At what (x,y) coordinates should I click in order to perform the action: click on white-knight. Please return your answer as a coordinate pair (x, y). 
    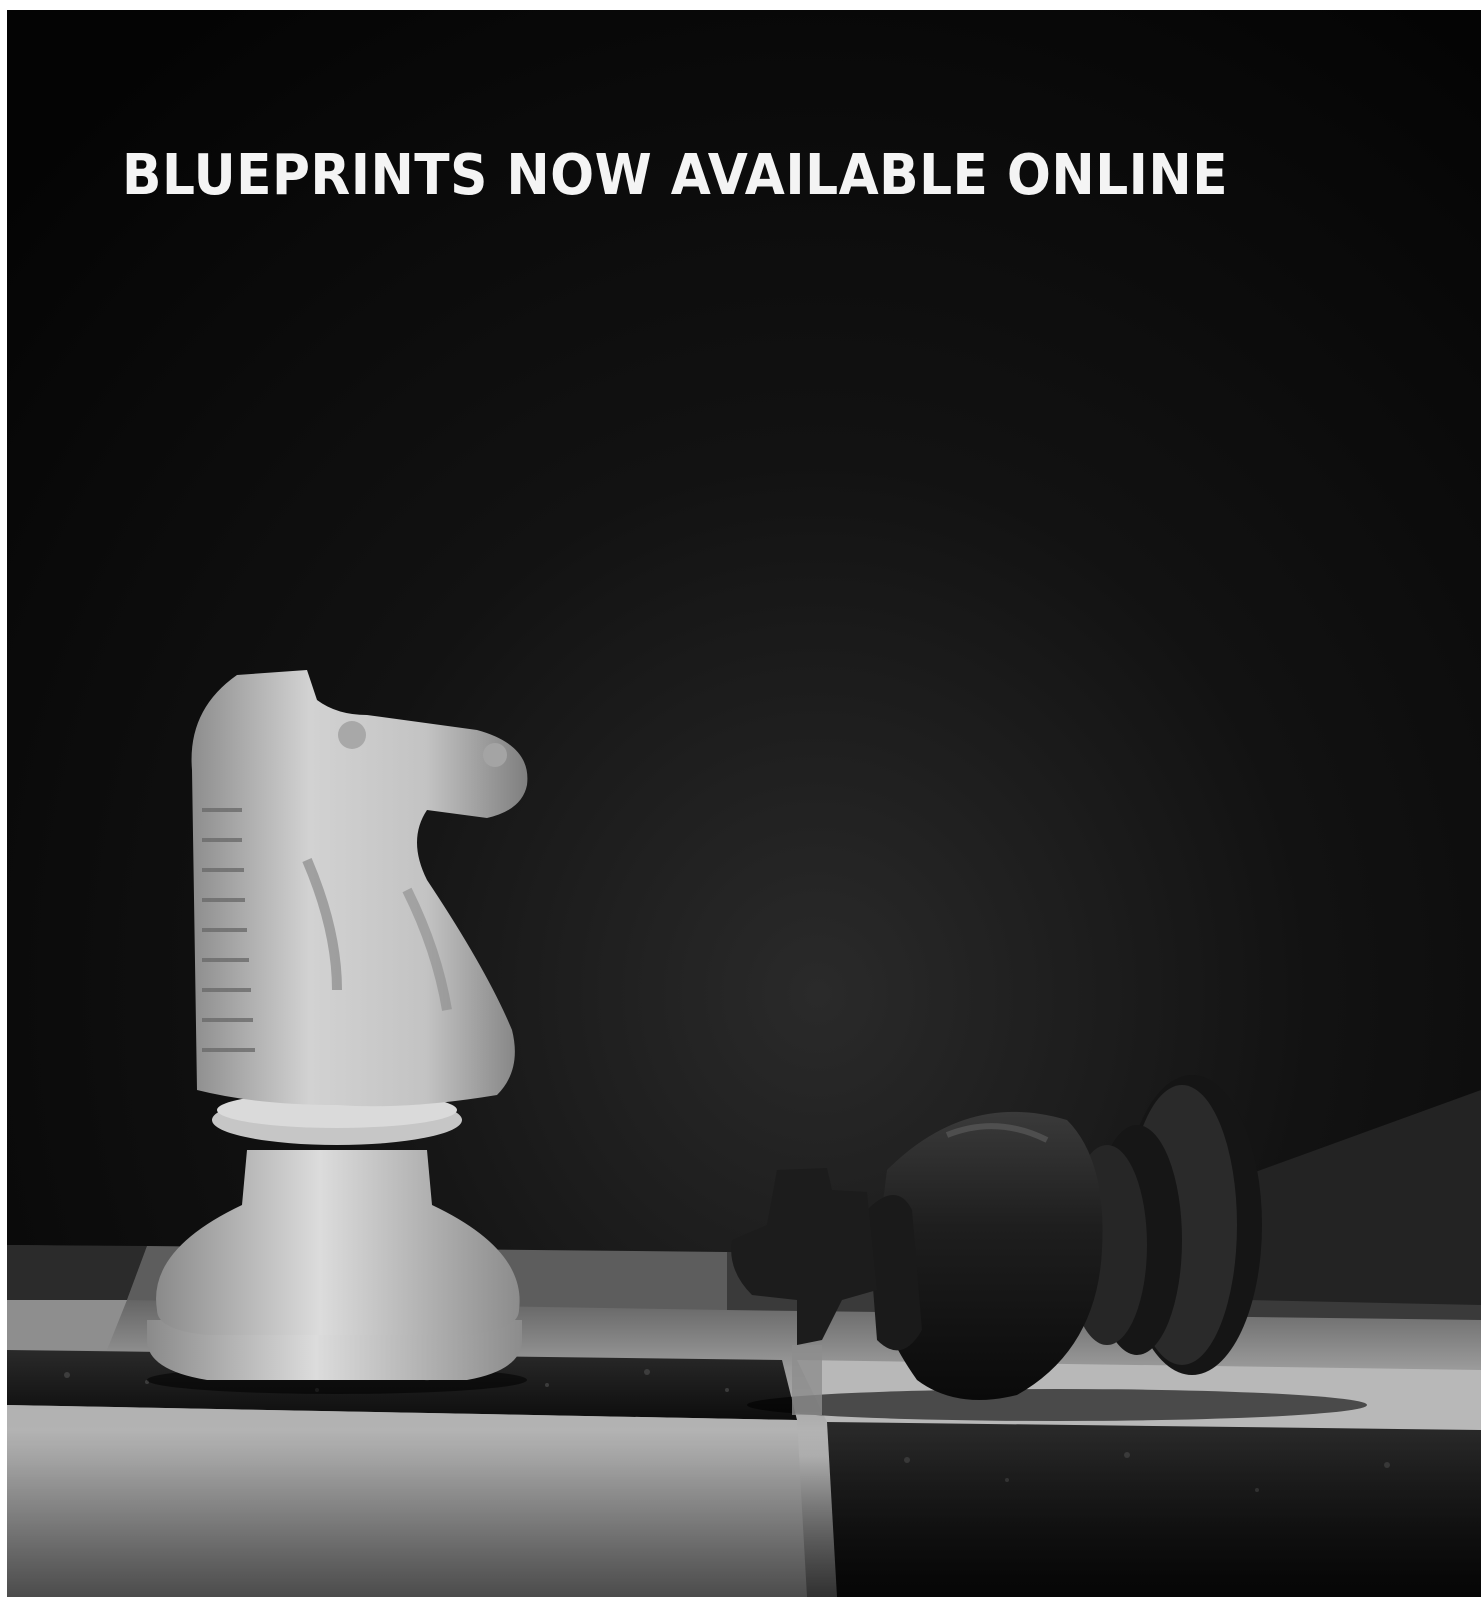
    Looking at the image, I should click on (337, 1032).